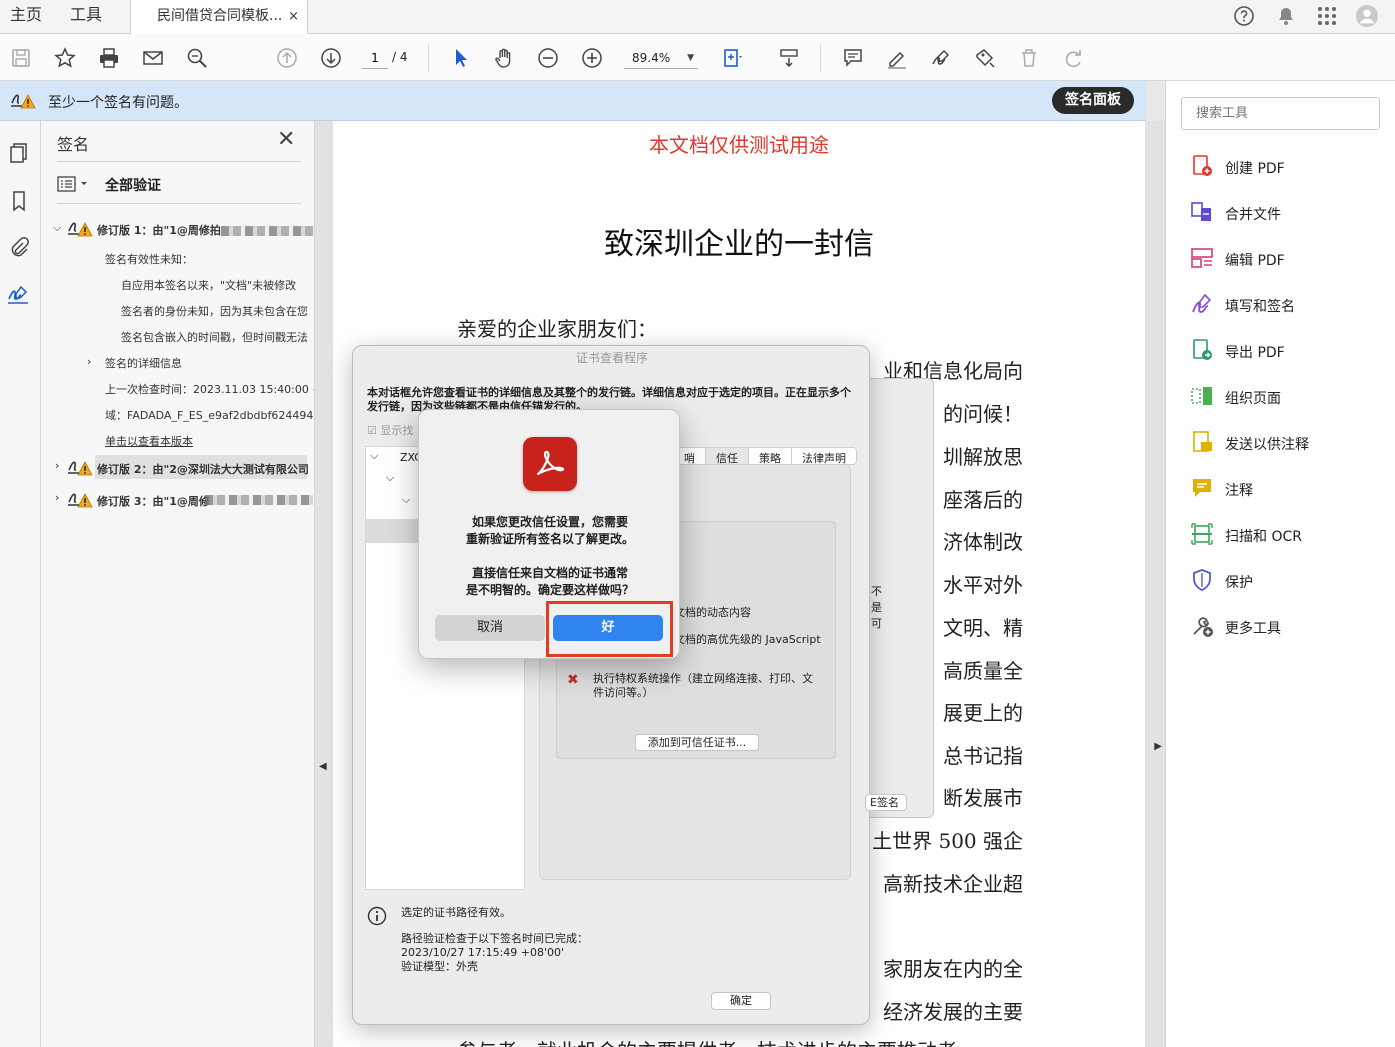 The width and height of the screenshot is (1395, 1047). Describe the element at coordinates (1202, 580) in the screenshot. I see `protect-icon` at that location.